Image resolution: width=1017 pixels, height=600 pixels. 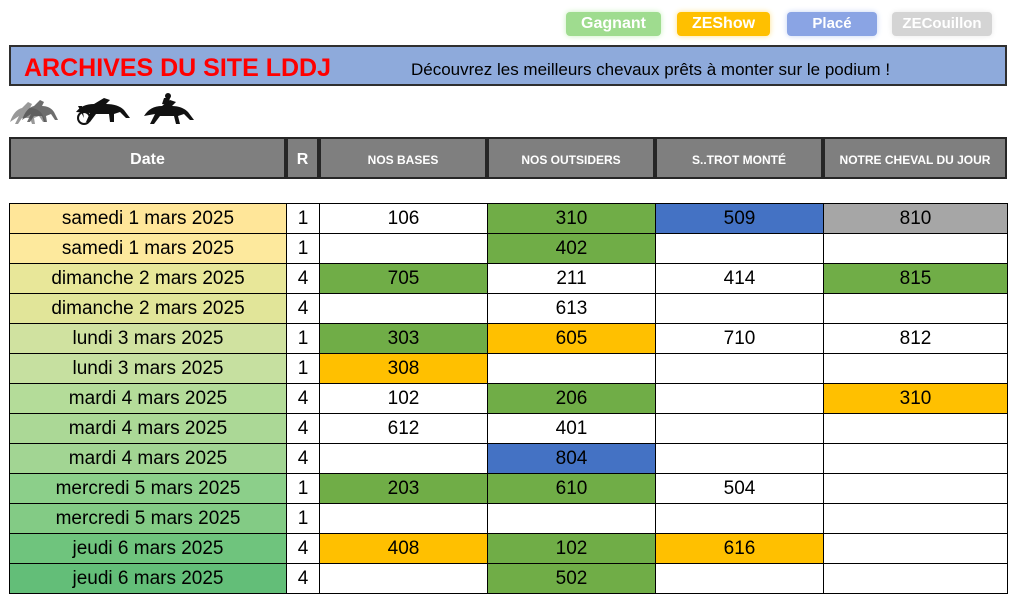 What do you see at coordinates (403, 428) in the screenshot?
I see `bases-cell: 612` at bounding box center [403, 428].